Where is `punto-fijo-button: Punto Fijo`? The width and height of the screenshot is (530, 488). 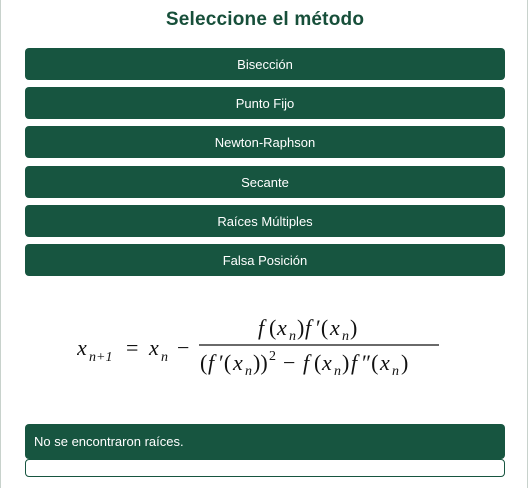
punto-fijo-button: Punto Fijo is located at coordinates (265, 103).